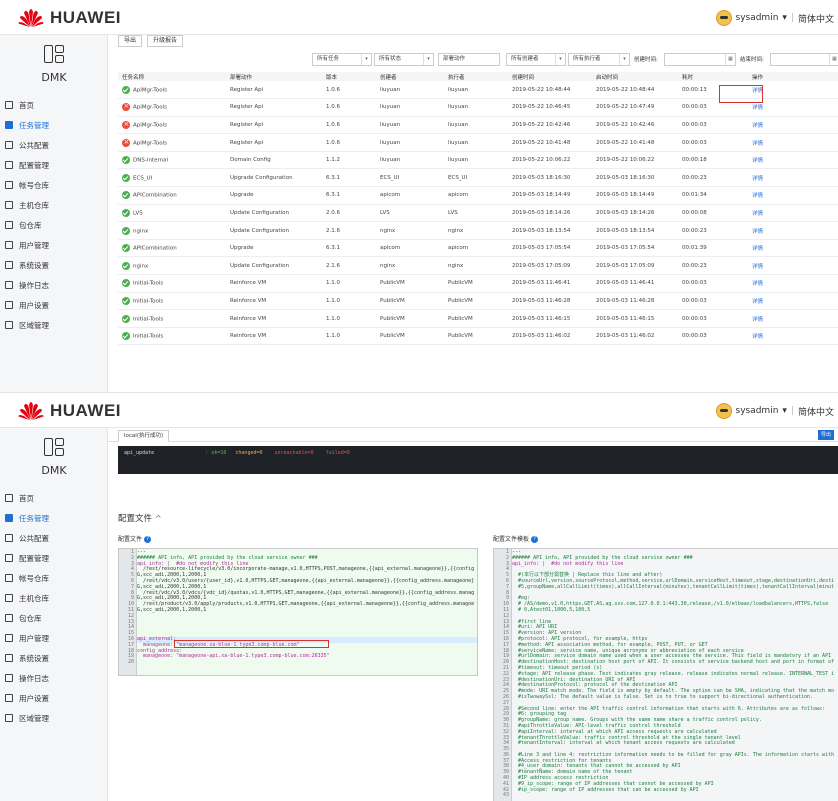 This screenshot has width=838, height=801. Describe the element at coordinates (9, 185) in the screenshot. I see `account-icon` at that location.